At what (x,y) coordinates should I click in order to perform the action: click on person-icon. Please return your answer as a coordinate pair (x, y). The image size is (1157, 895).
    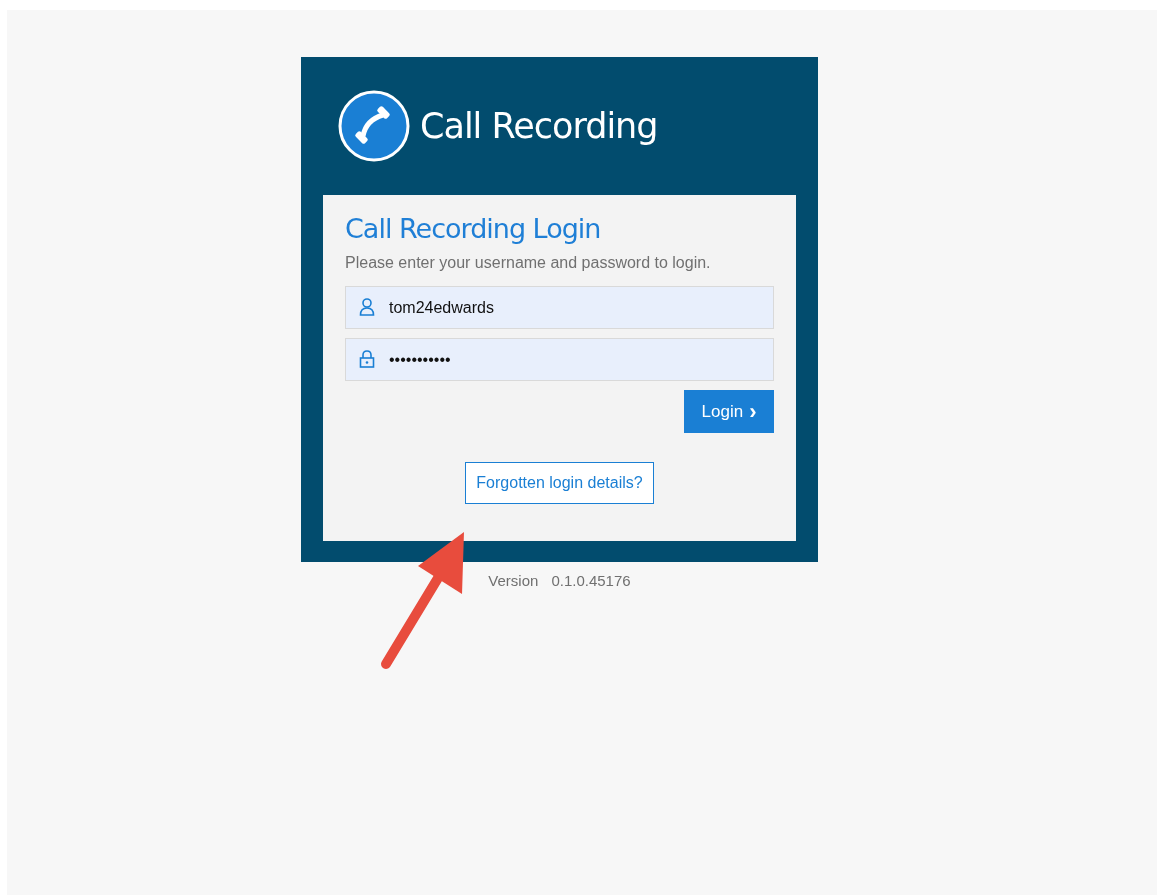
    Looking at the image, I should click on (367, 307).